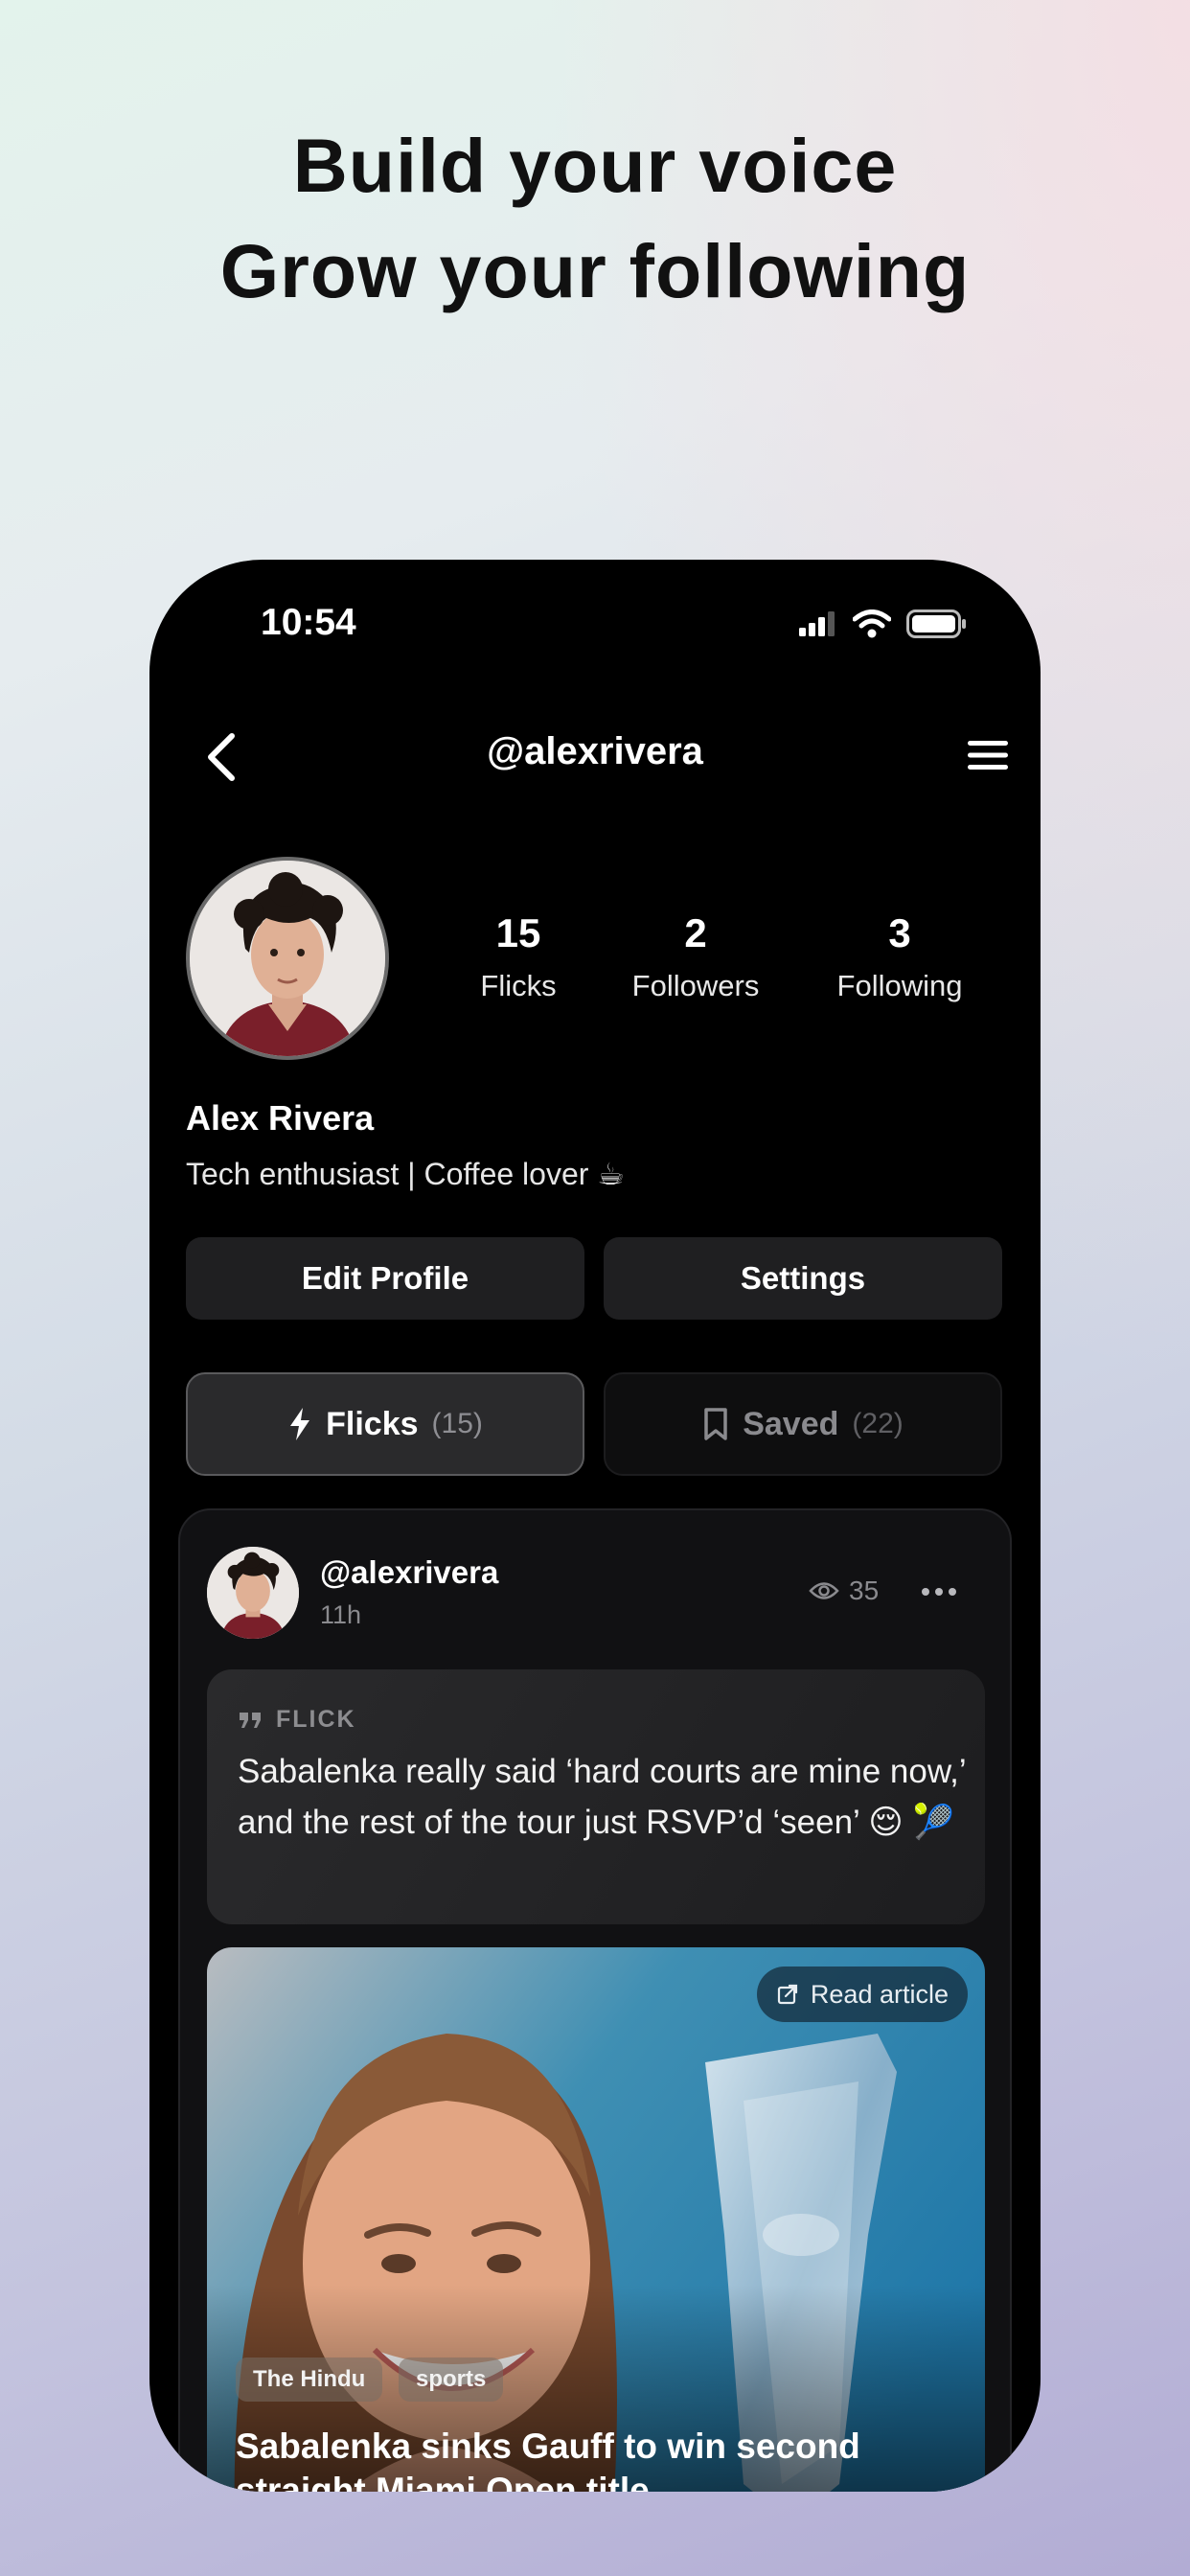 This screenshot has height=2576, width=1190. Describe the element at coordinates (936, 624) in the screenshot. I see `battery-icon` at that location.